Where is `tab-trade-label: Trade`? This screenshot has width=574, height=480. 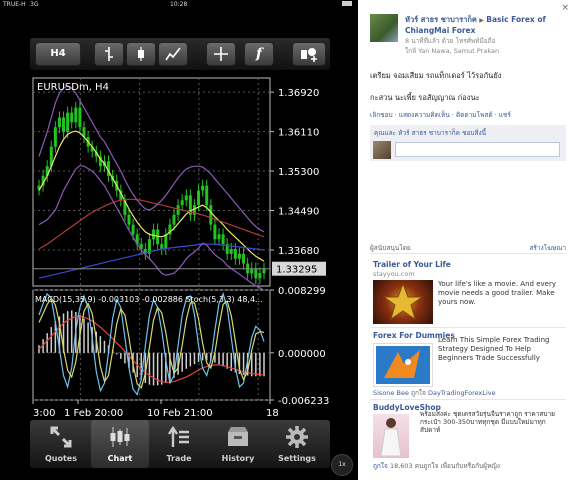 tab-trade-label: Trade is located at coordinates (179, 458).